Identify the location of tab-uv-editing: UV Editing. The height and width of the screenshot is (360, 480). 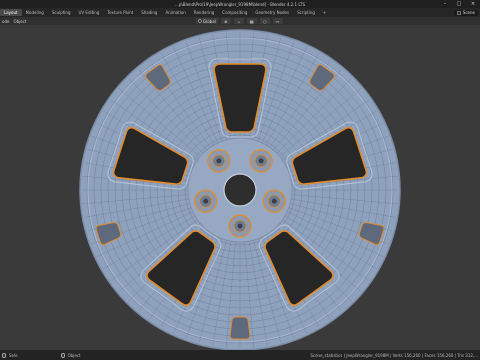
(89, 12).